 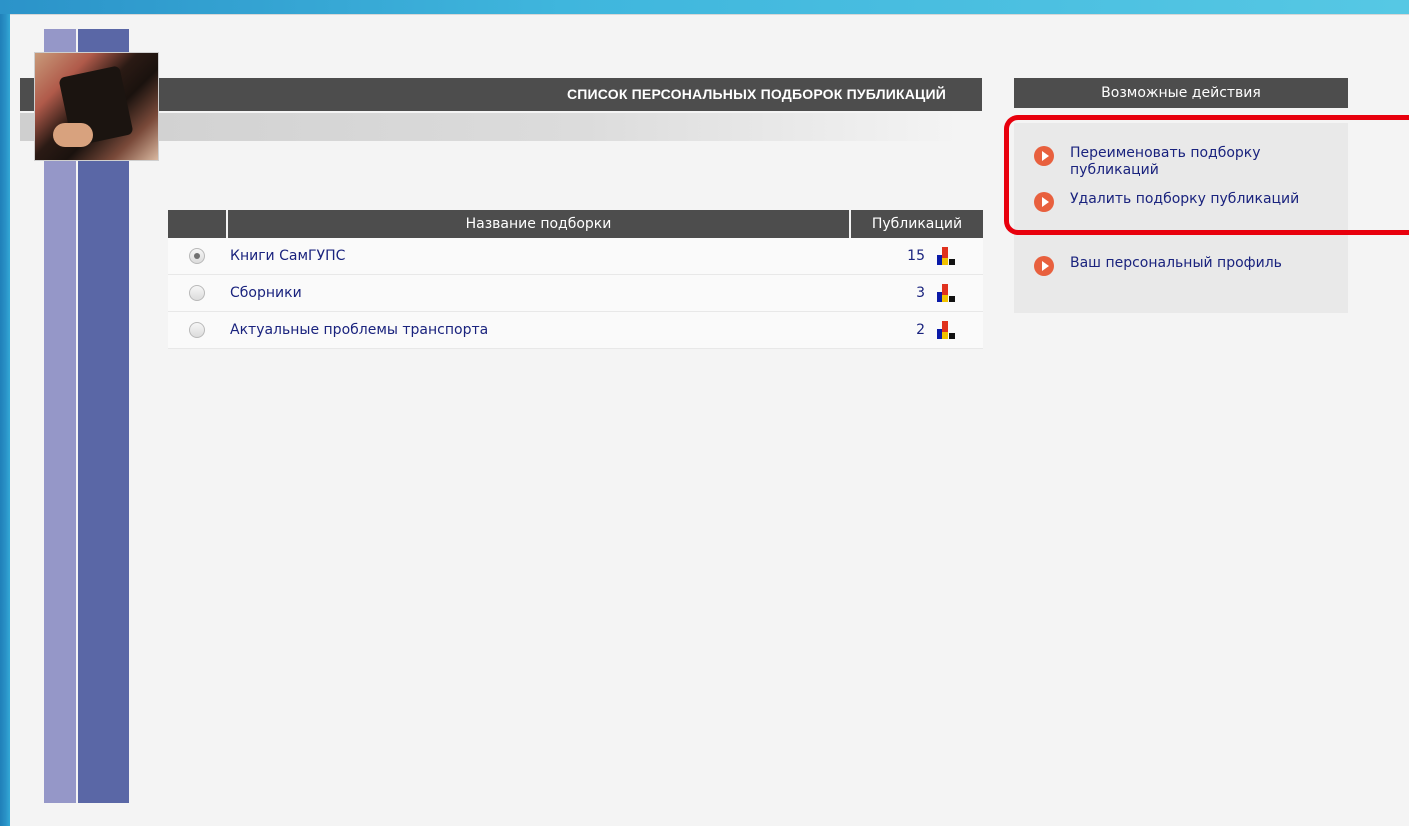 I want to click on personal-profile-action: Ваш персональный профиль, so click(x=1182, y=265).